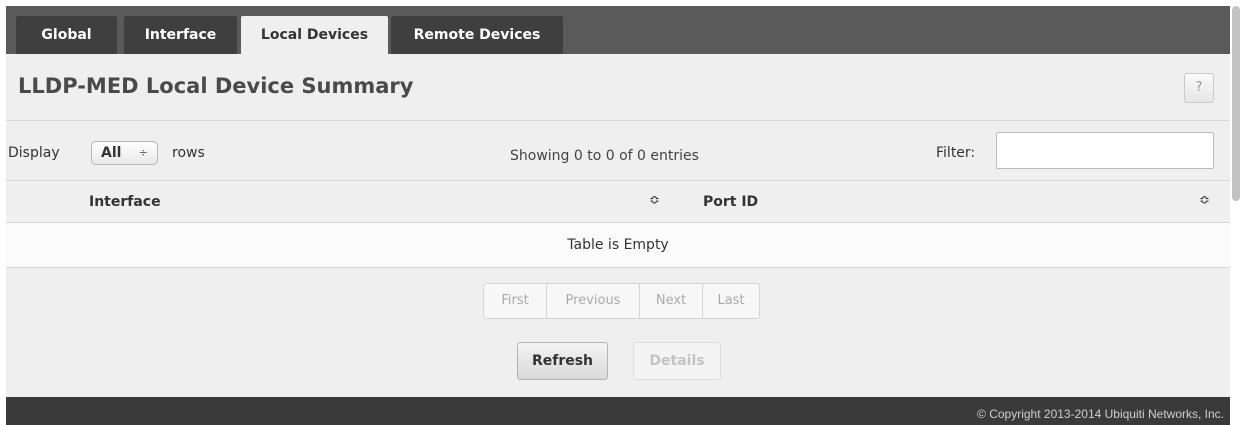  What do you see at coordinates (188, 153) in the screenshot?
I see `rows-label: rows` at bounding box center [188, 153].